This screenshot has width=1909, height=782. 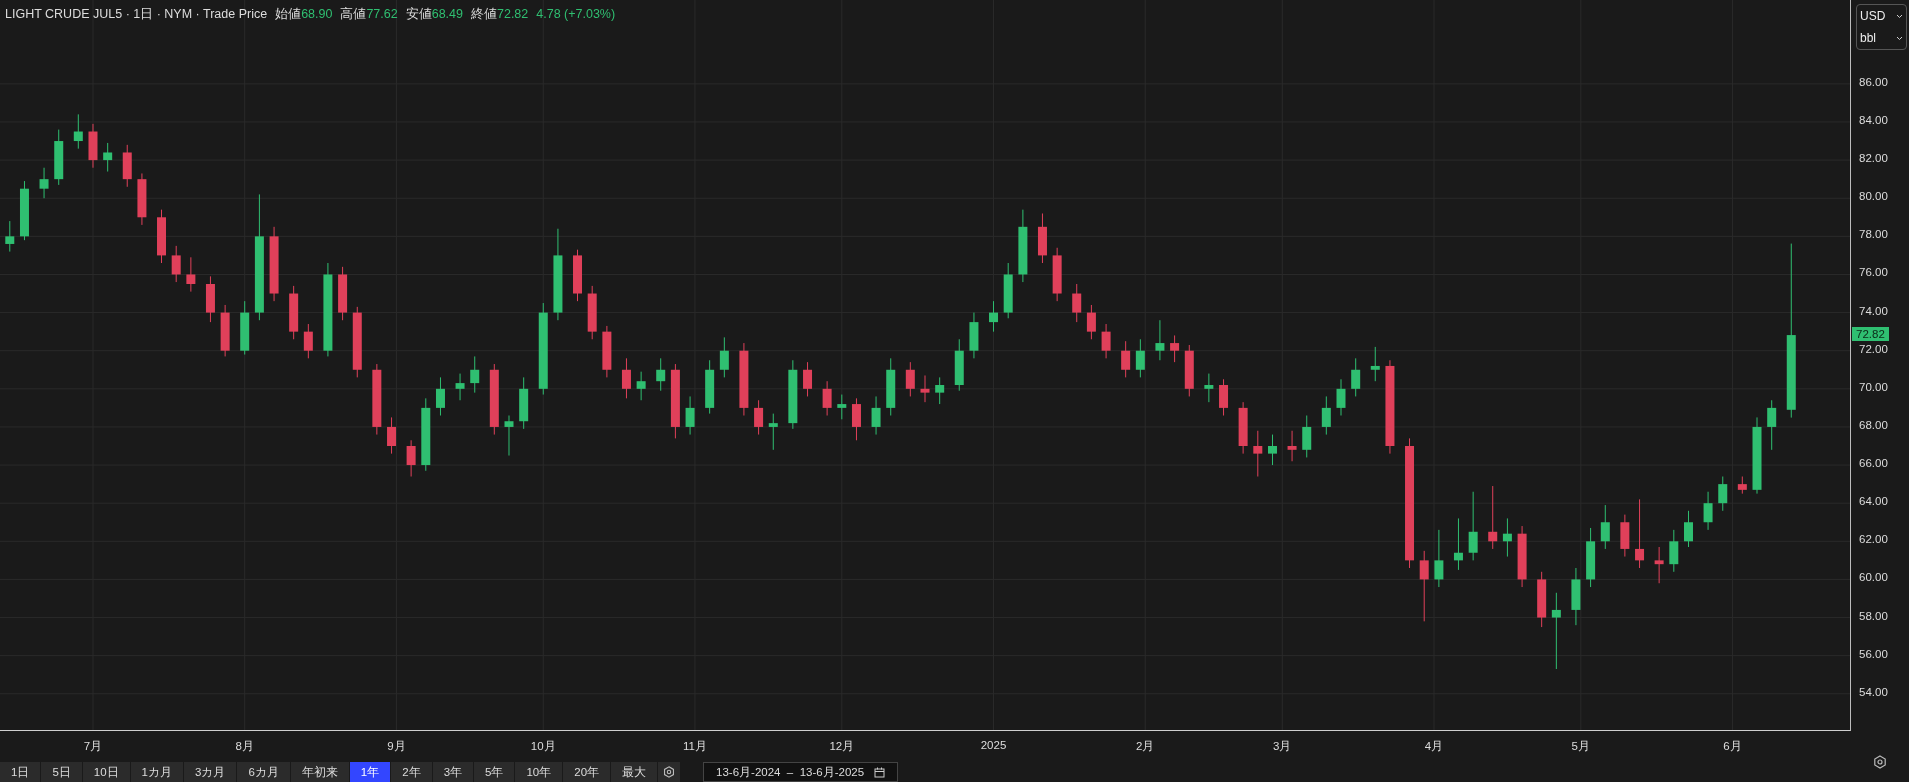 I want to click on axis-label: 58.00, so click(x=1873, y=615).